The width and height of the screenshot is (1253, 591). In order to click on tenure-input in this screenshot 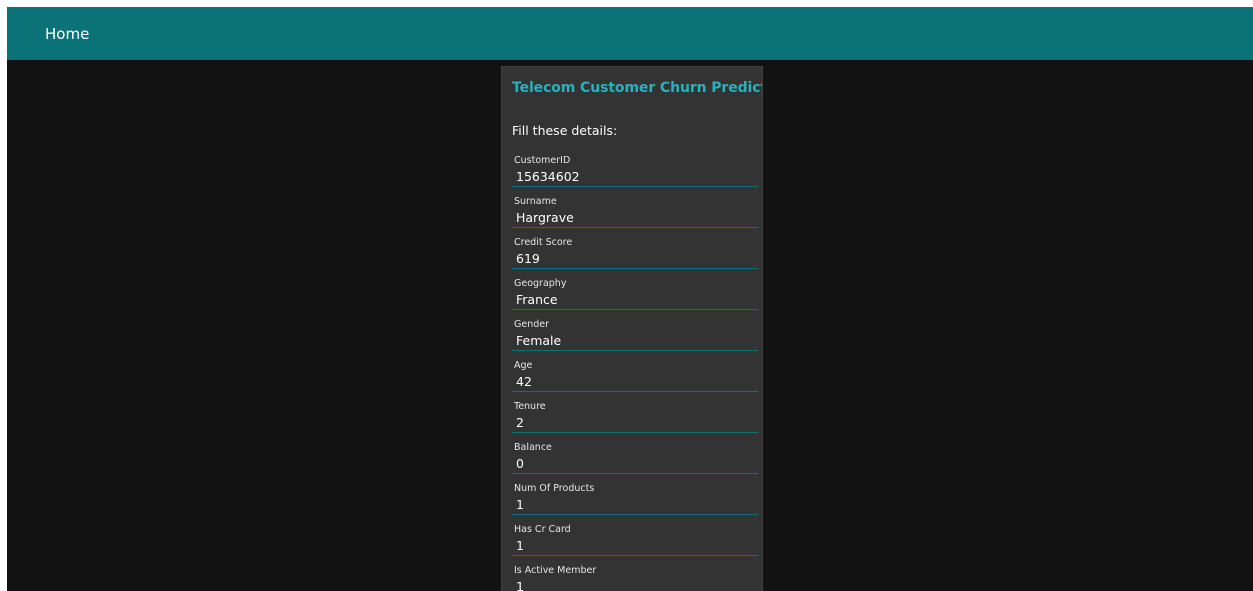, I will do `click(635, 423)`.